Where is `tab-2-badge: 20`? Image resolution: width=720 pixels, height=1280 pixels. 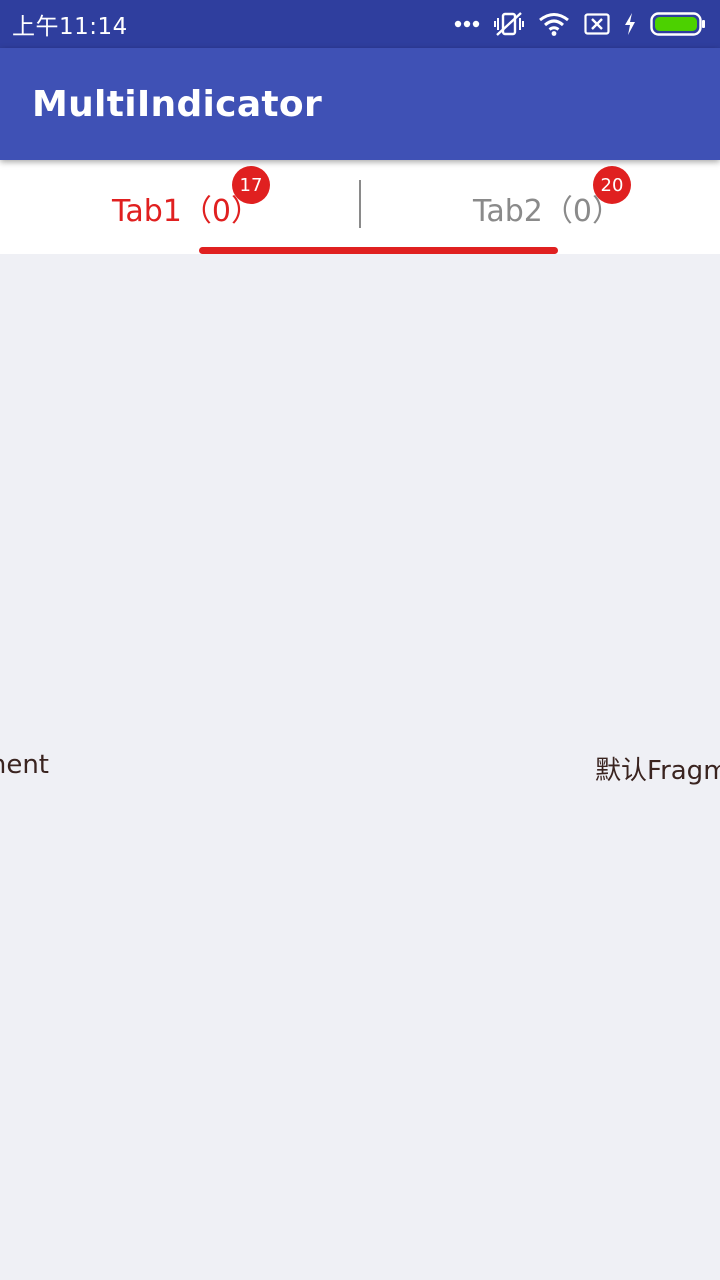
tab-2-badge: 20 is located at coordinates (612, 185).